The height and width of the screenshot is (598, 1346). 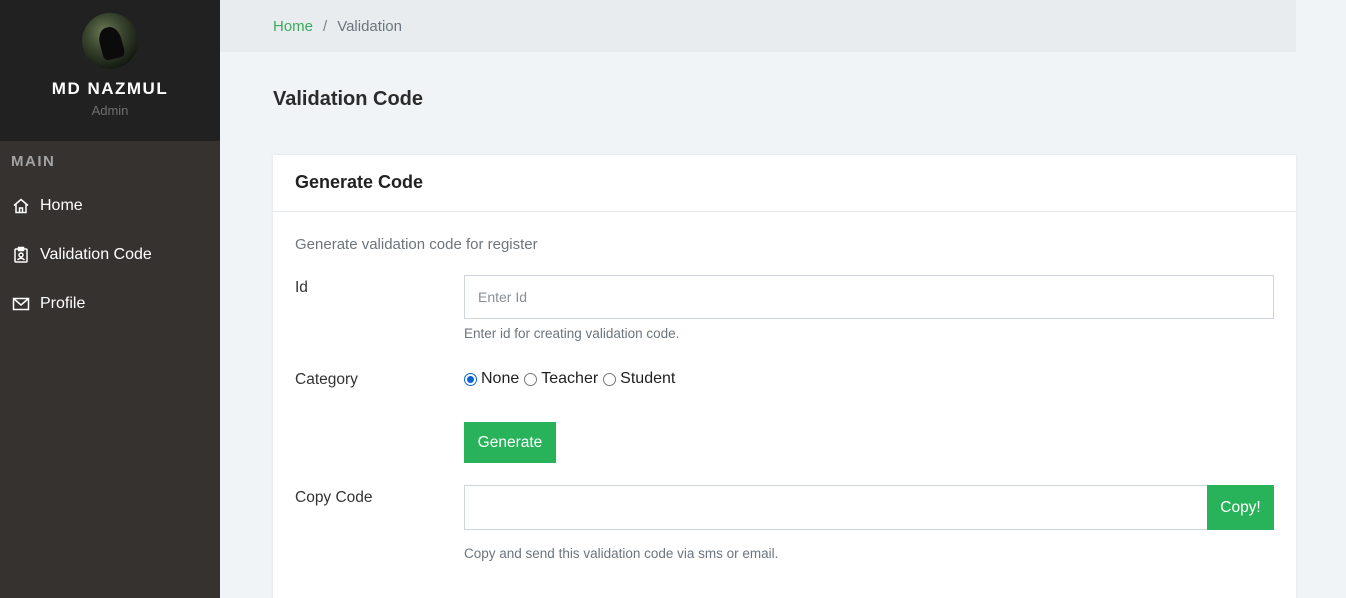 What do you see at coordinates (61, 205) in the screenshot?
I see `sidebar-item-label: Home` at bounding box center [61, 205].